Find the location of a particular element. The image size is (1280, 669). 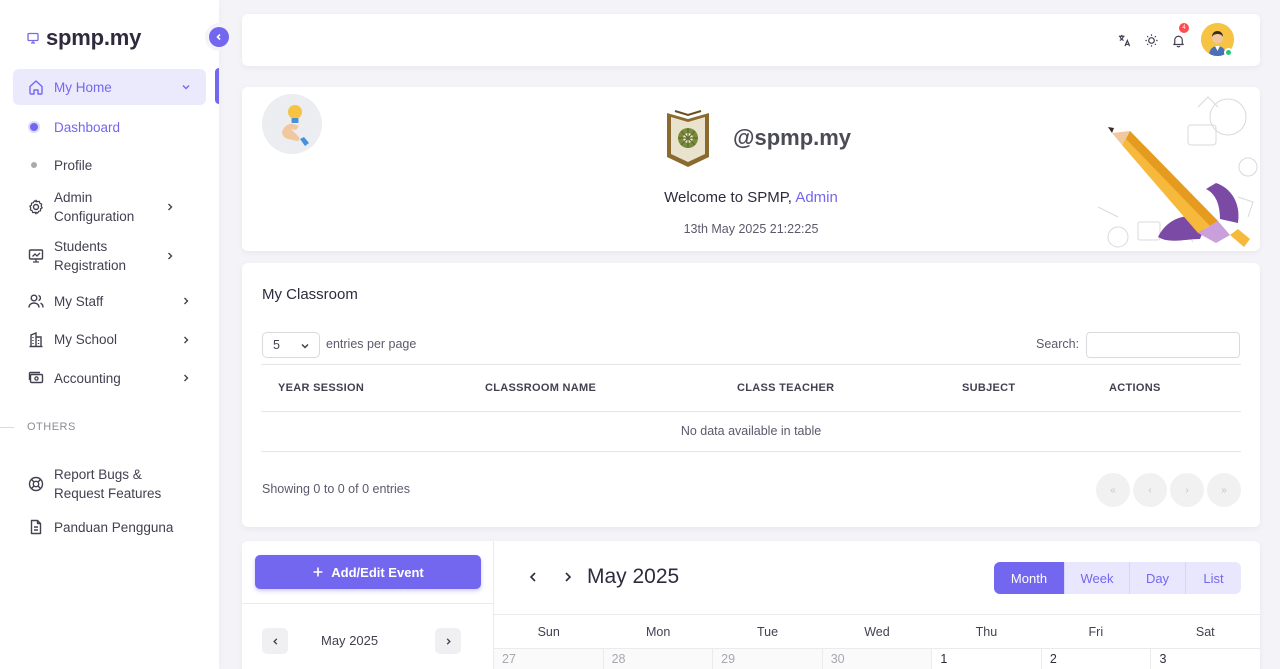

plus-icon is located at coordinates (318, 572).